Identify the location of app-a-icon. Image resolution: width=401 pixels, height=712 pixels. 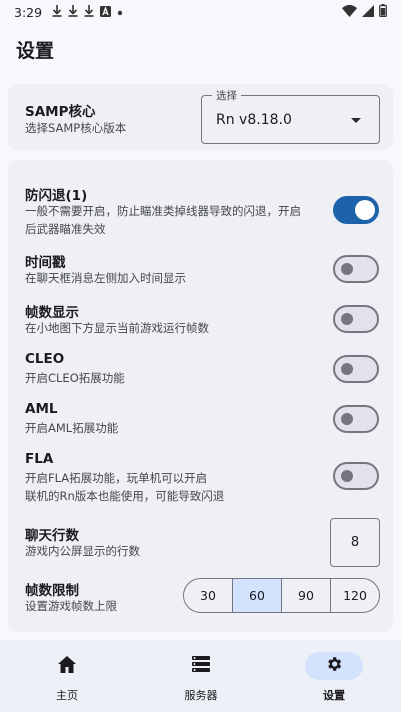
(106, 12).